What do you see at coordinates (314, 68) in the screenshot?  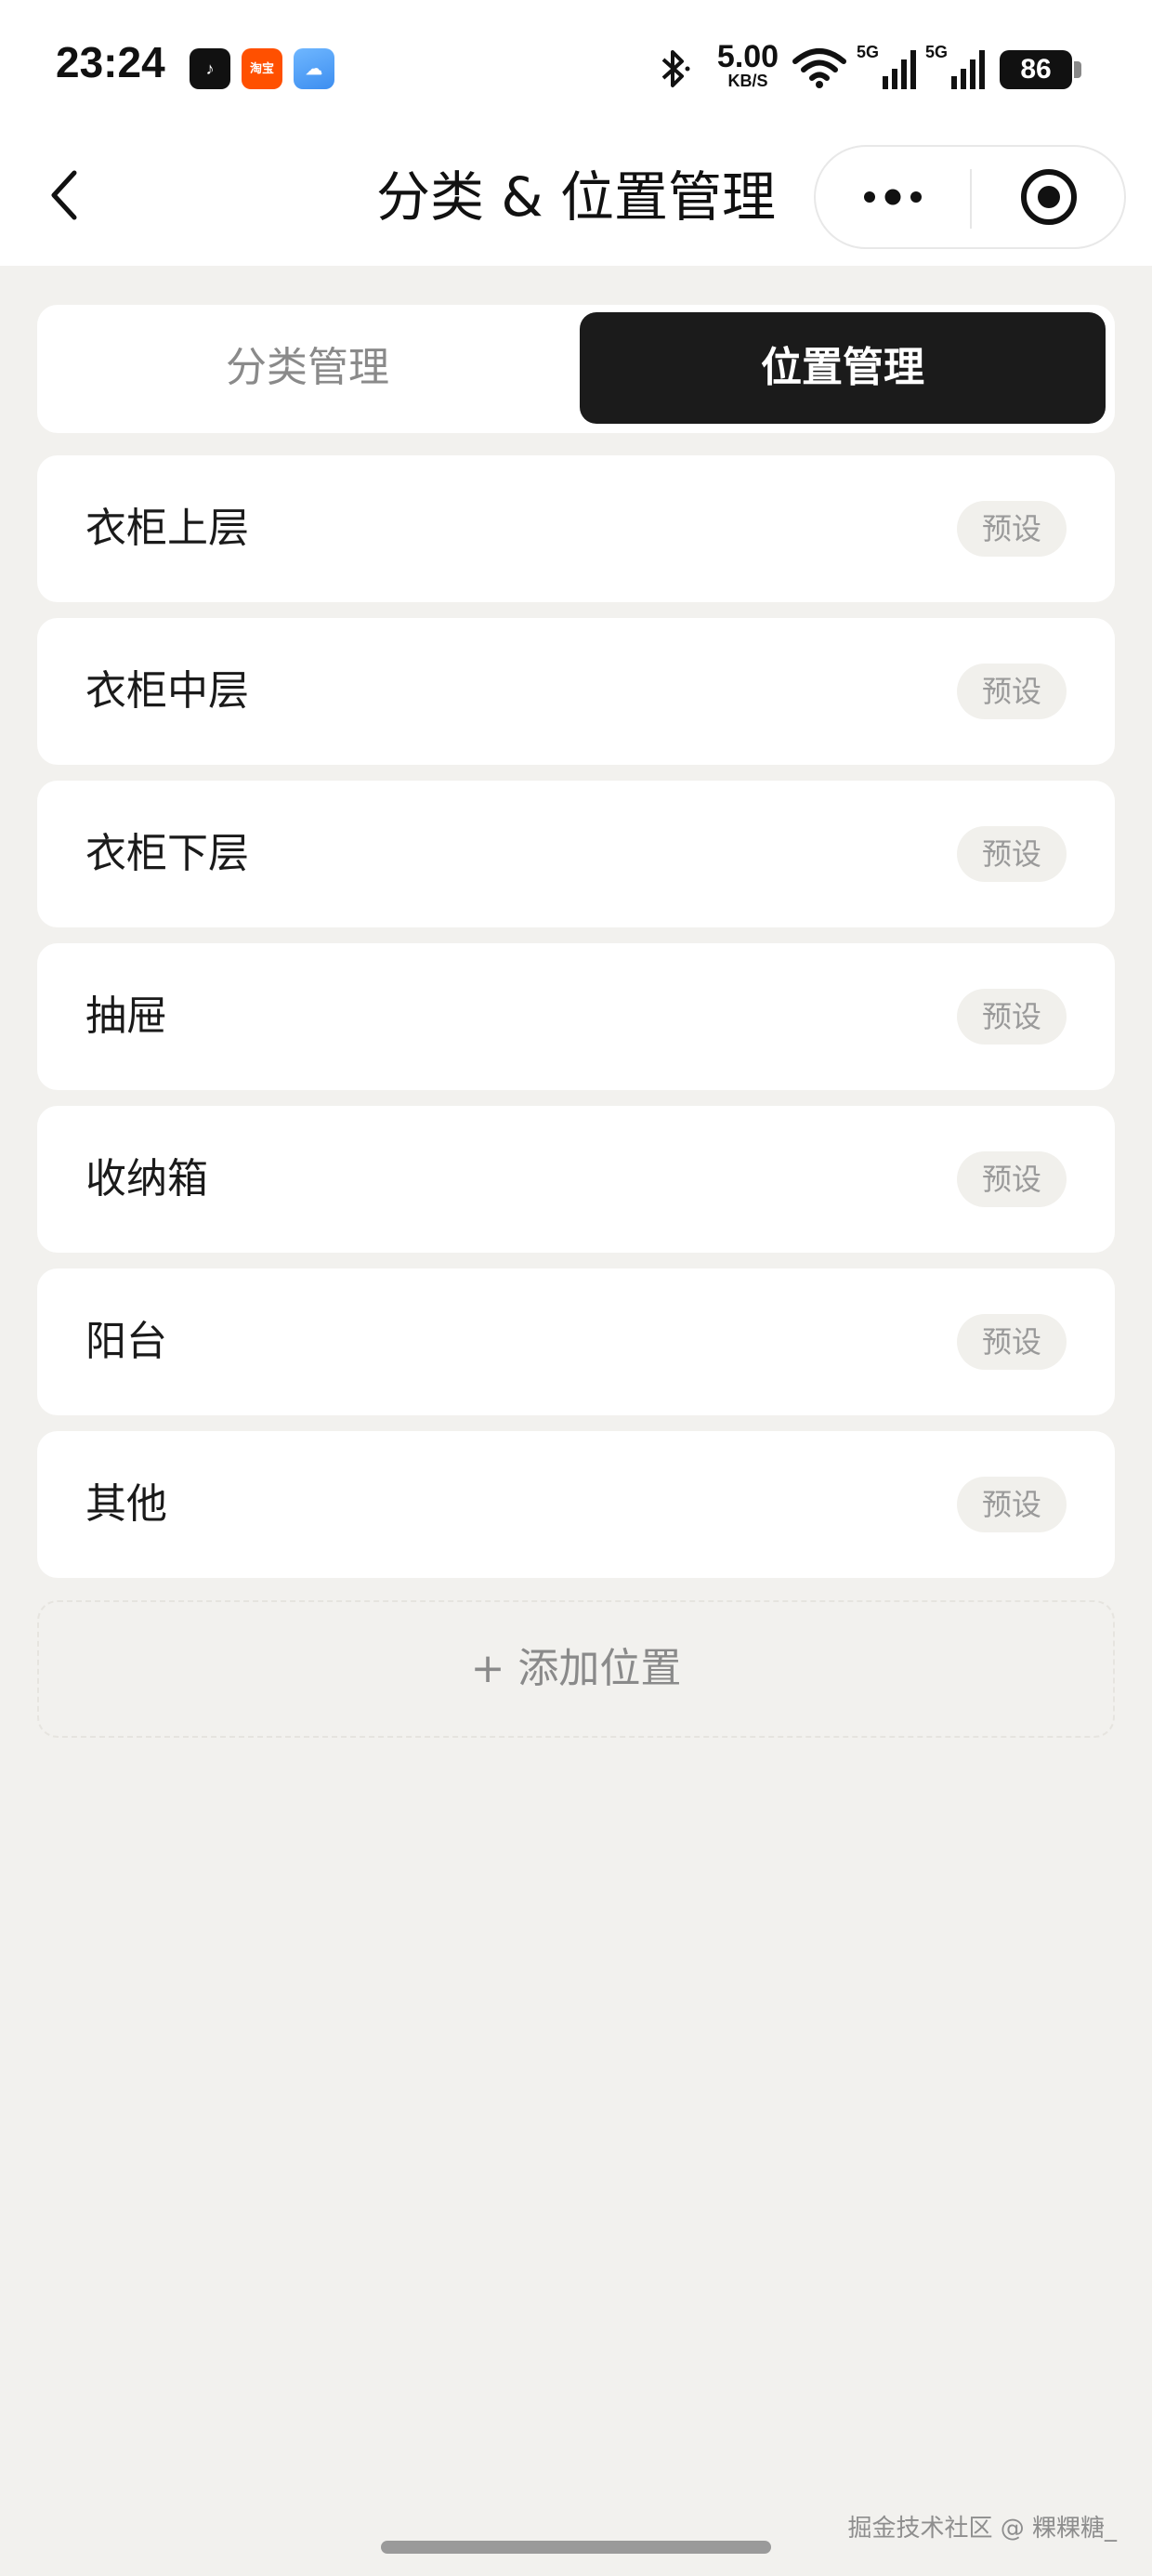 I see `weather-app-icon: ☁` at bounding box center [314, 68].